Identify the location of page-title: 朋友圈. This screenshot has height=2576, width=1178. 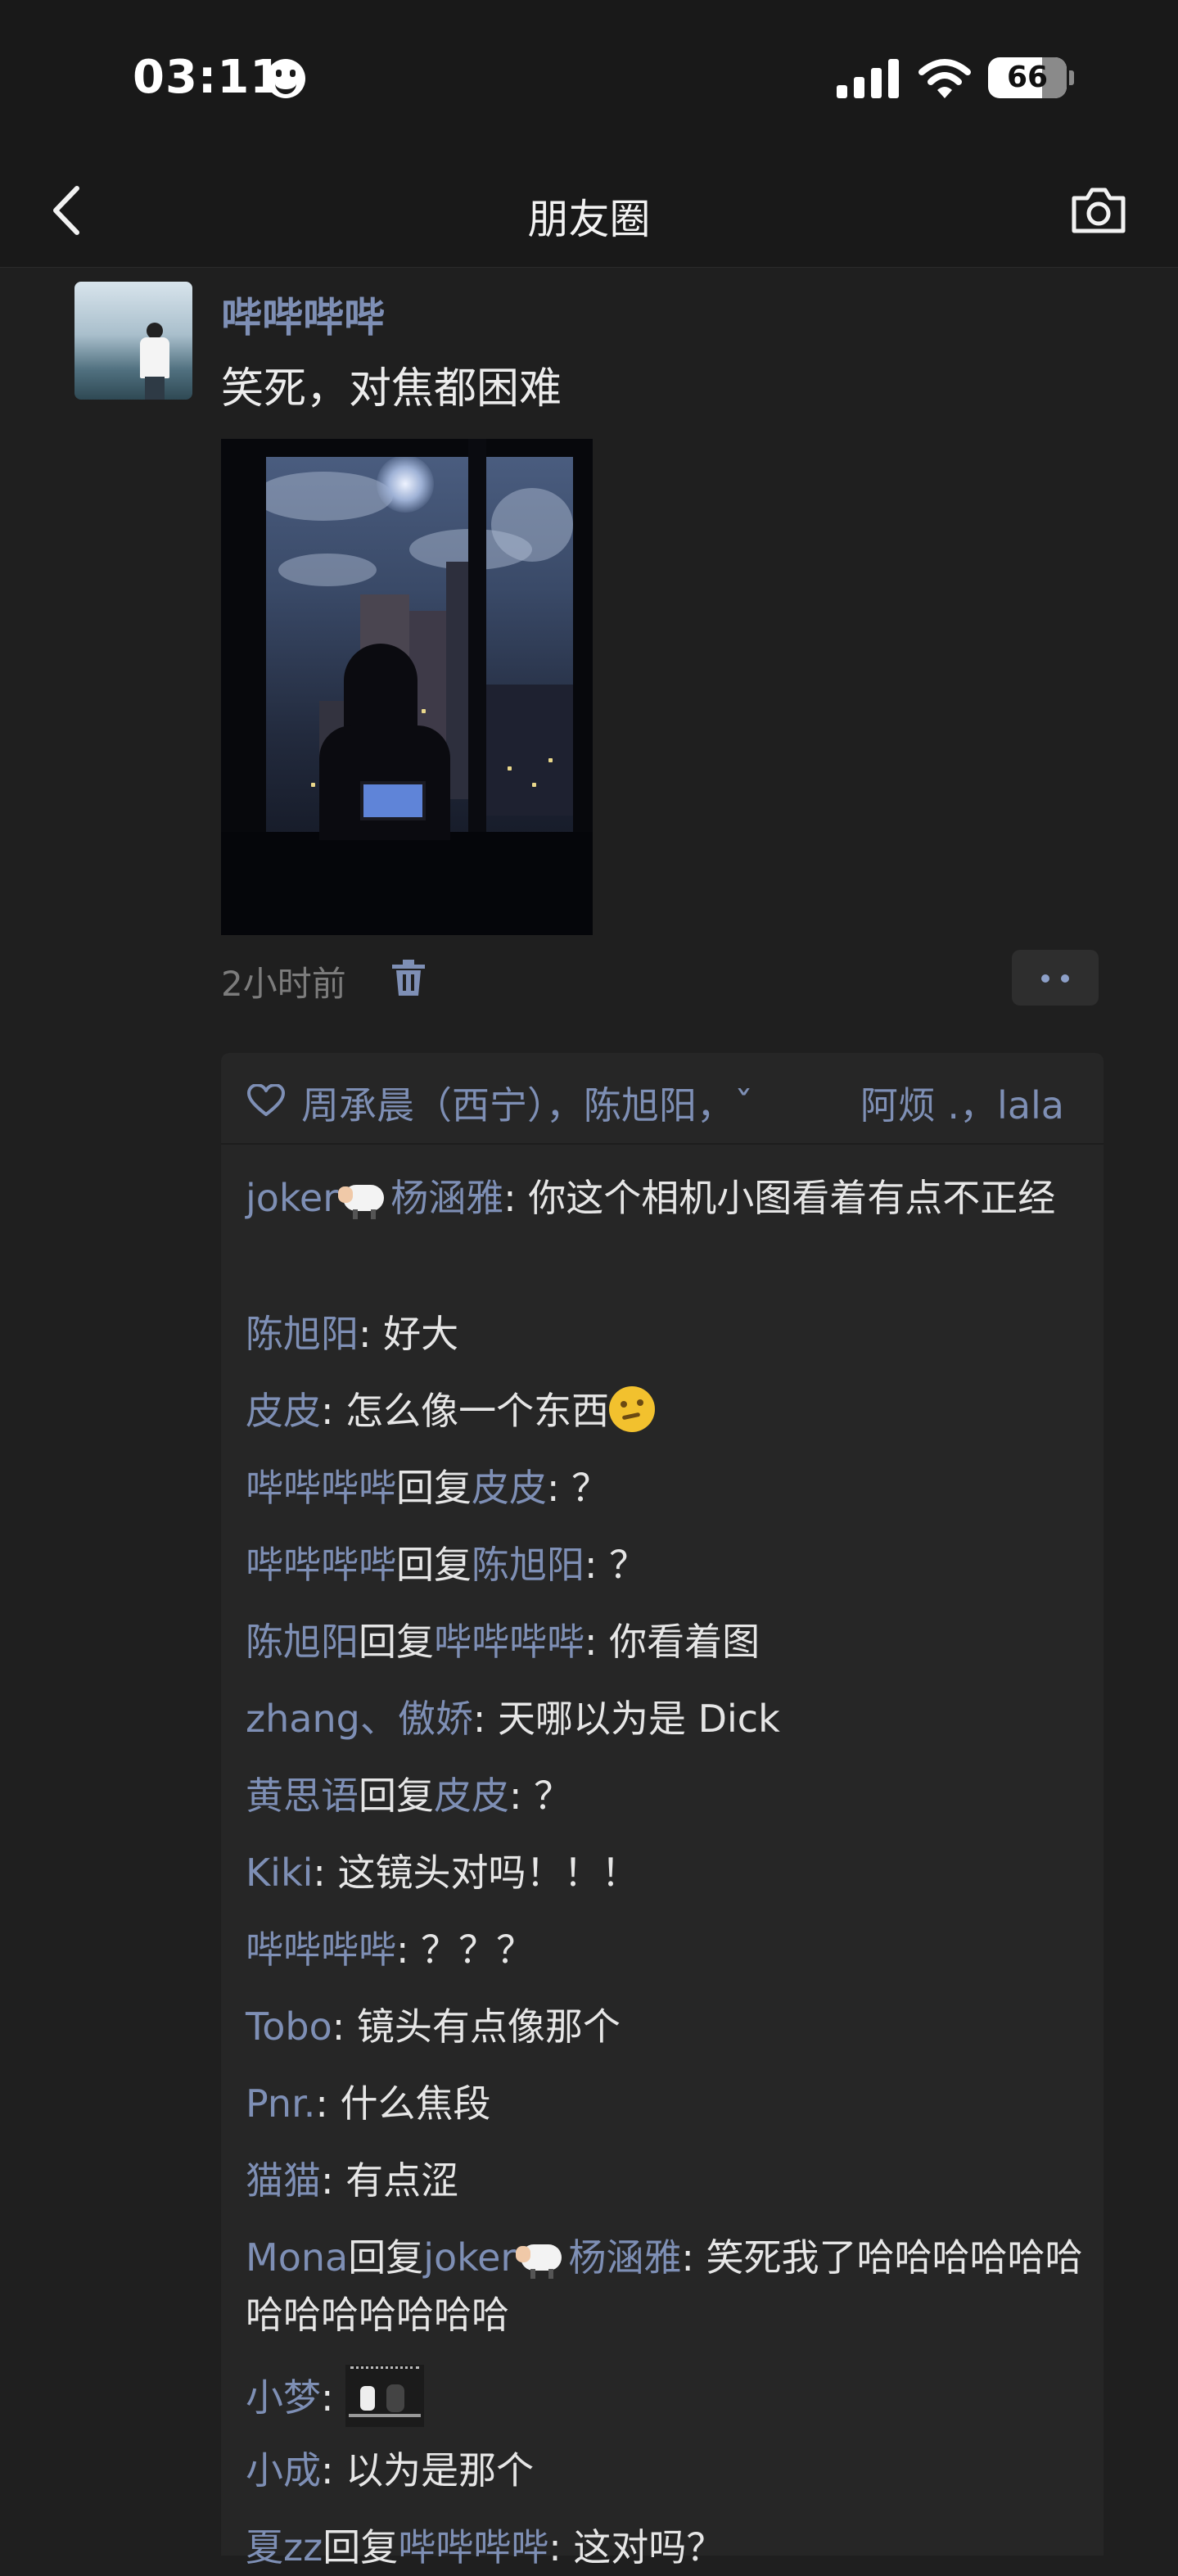
(589, 219).